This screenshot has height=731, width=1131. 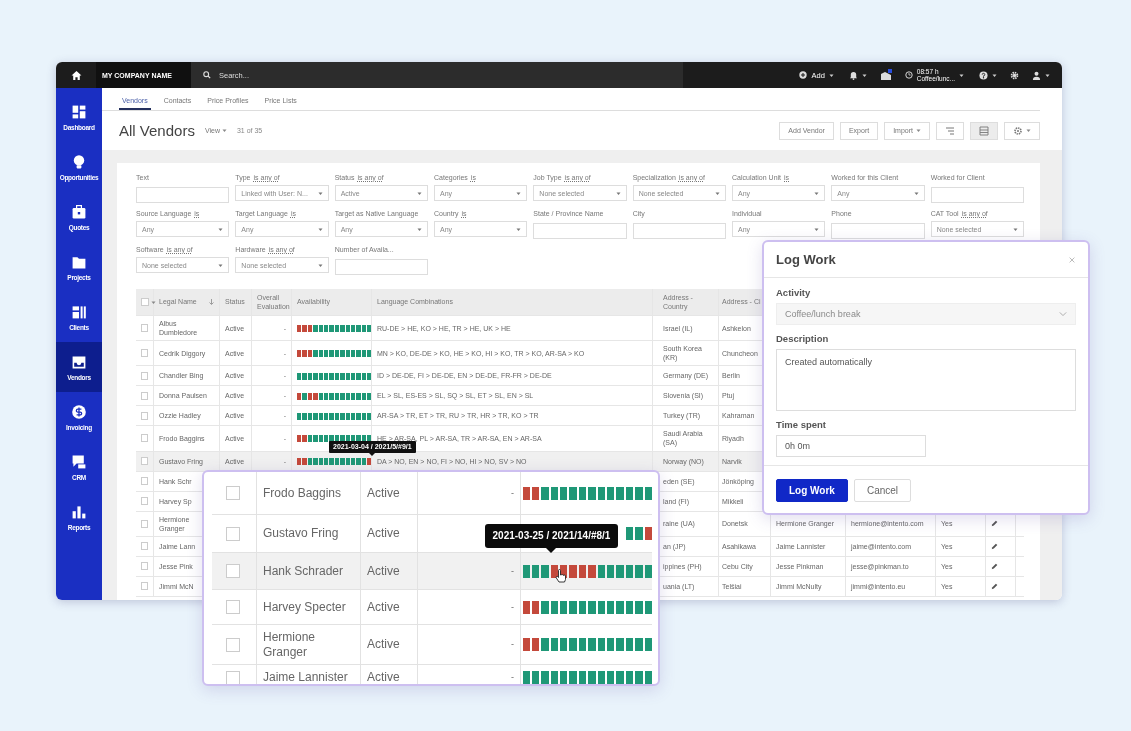 What do you see at coordinates (983, 75) in the screenshot?
I see `help-icon` at bounding box center [983, 75].